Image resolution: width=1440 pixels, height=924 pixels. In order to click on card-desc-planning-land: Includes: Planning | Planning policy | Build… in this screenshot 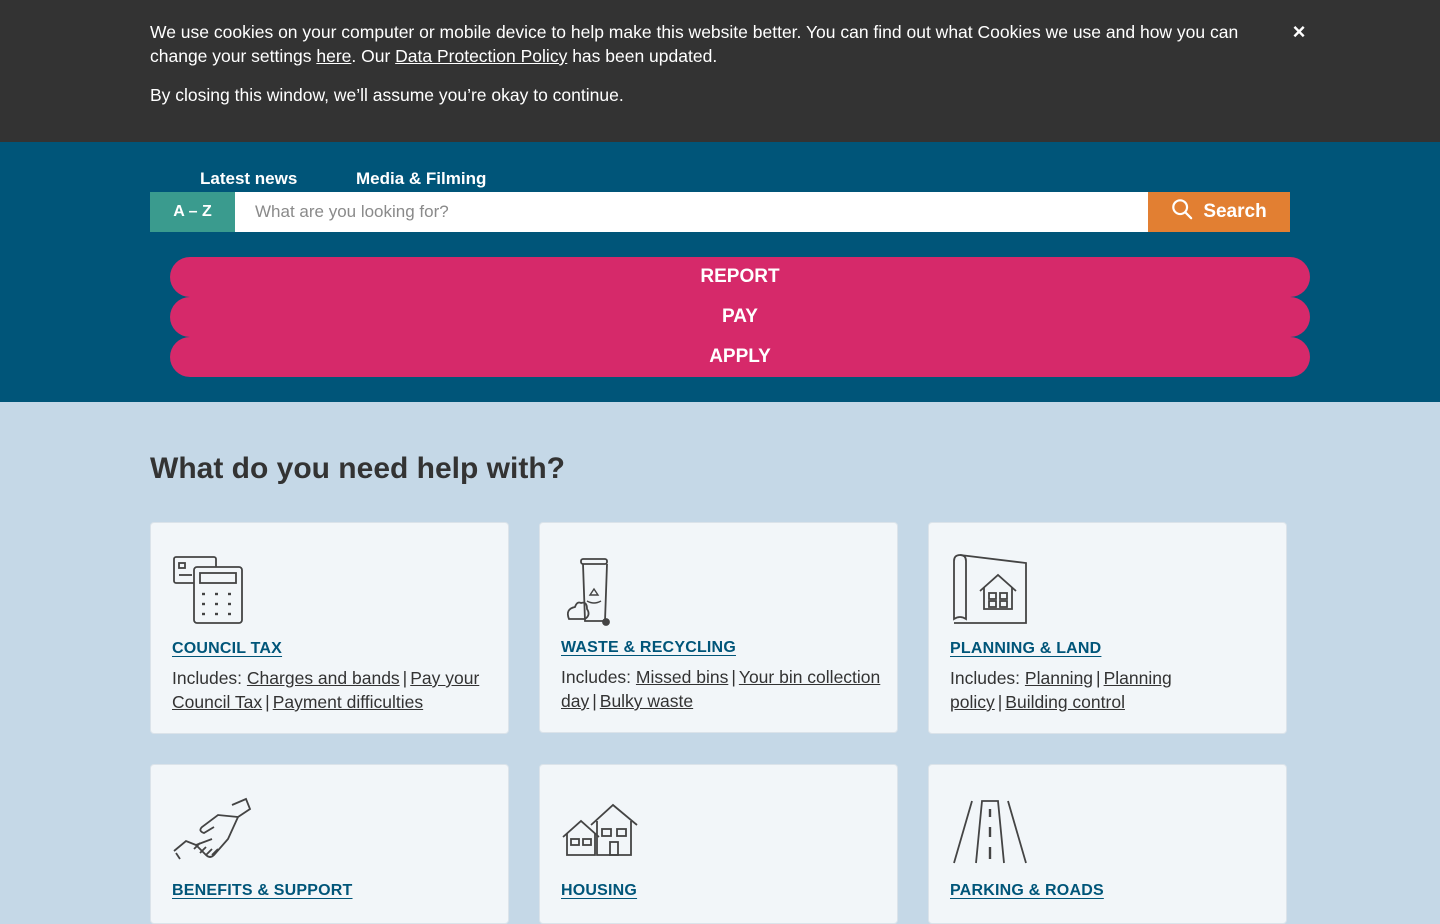, I will do `click(1061, 690)`.